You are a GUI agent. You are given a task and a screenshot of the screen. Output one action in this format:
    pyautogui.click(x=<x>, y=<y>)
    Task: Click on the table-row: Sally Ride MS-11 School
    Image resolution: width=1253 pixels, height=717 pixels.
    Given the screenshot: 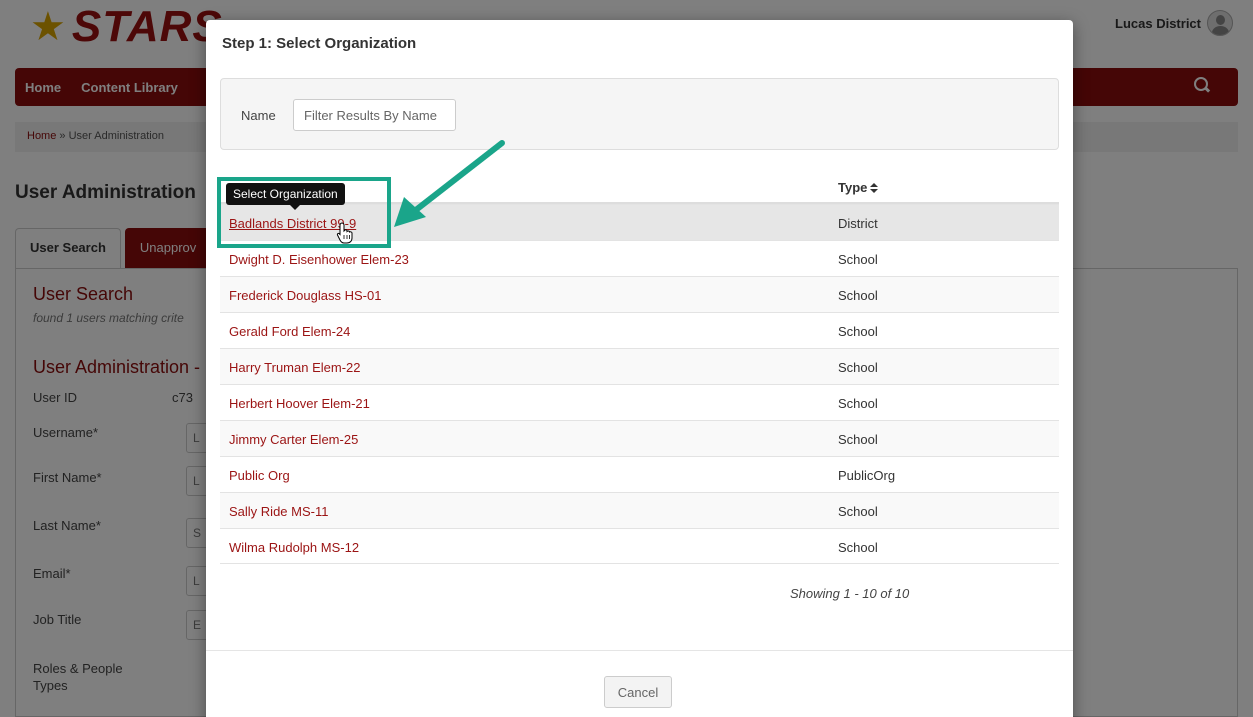 What is the action you would take?
    pyautogui.click(x=639, y=510)
    